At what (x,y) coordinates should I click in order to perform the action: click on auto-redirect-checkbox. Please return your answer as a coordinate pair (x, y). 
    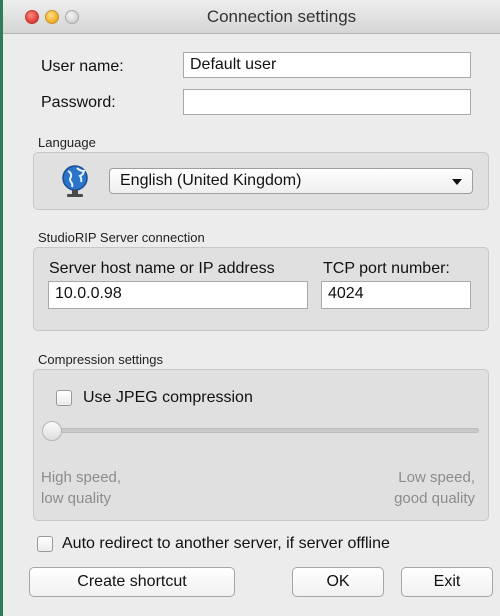
    Looking at the image, I should click on (45, 544).